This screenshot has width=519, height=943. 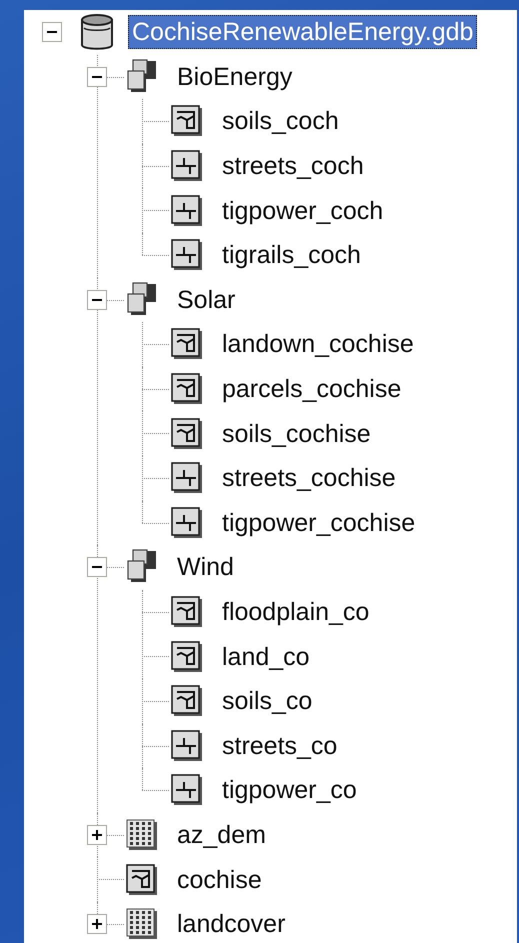 I want to click on tree-item-label: landown_cochise, so click(x=318, y=344).